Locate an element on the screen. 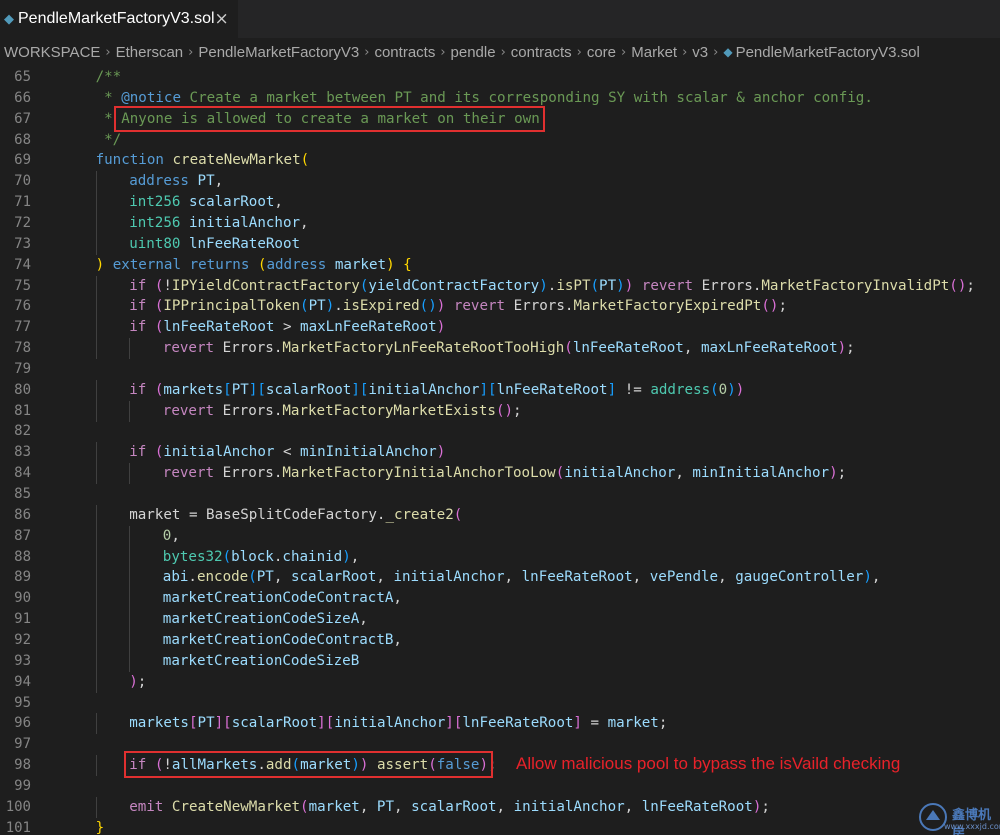 This screenshot has height=835, width=1000. breadcrumb-item: WORKSPACE is located at coordinates (52, 52).